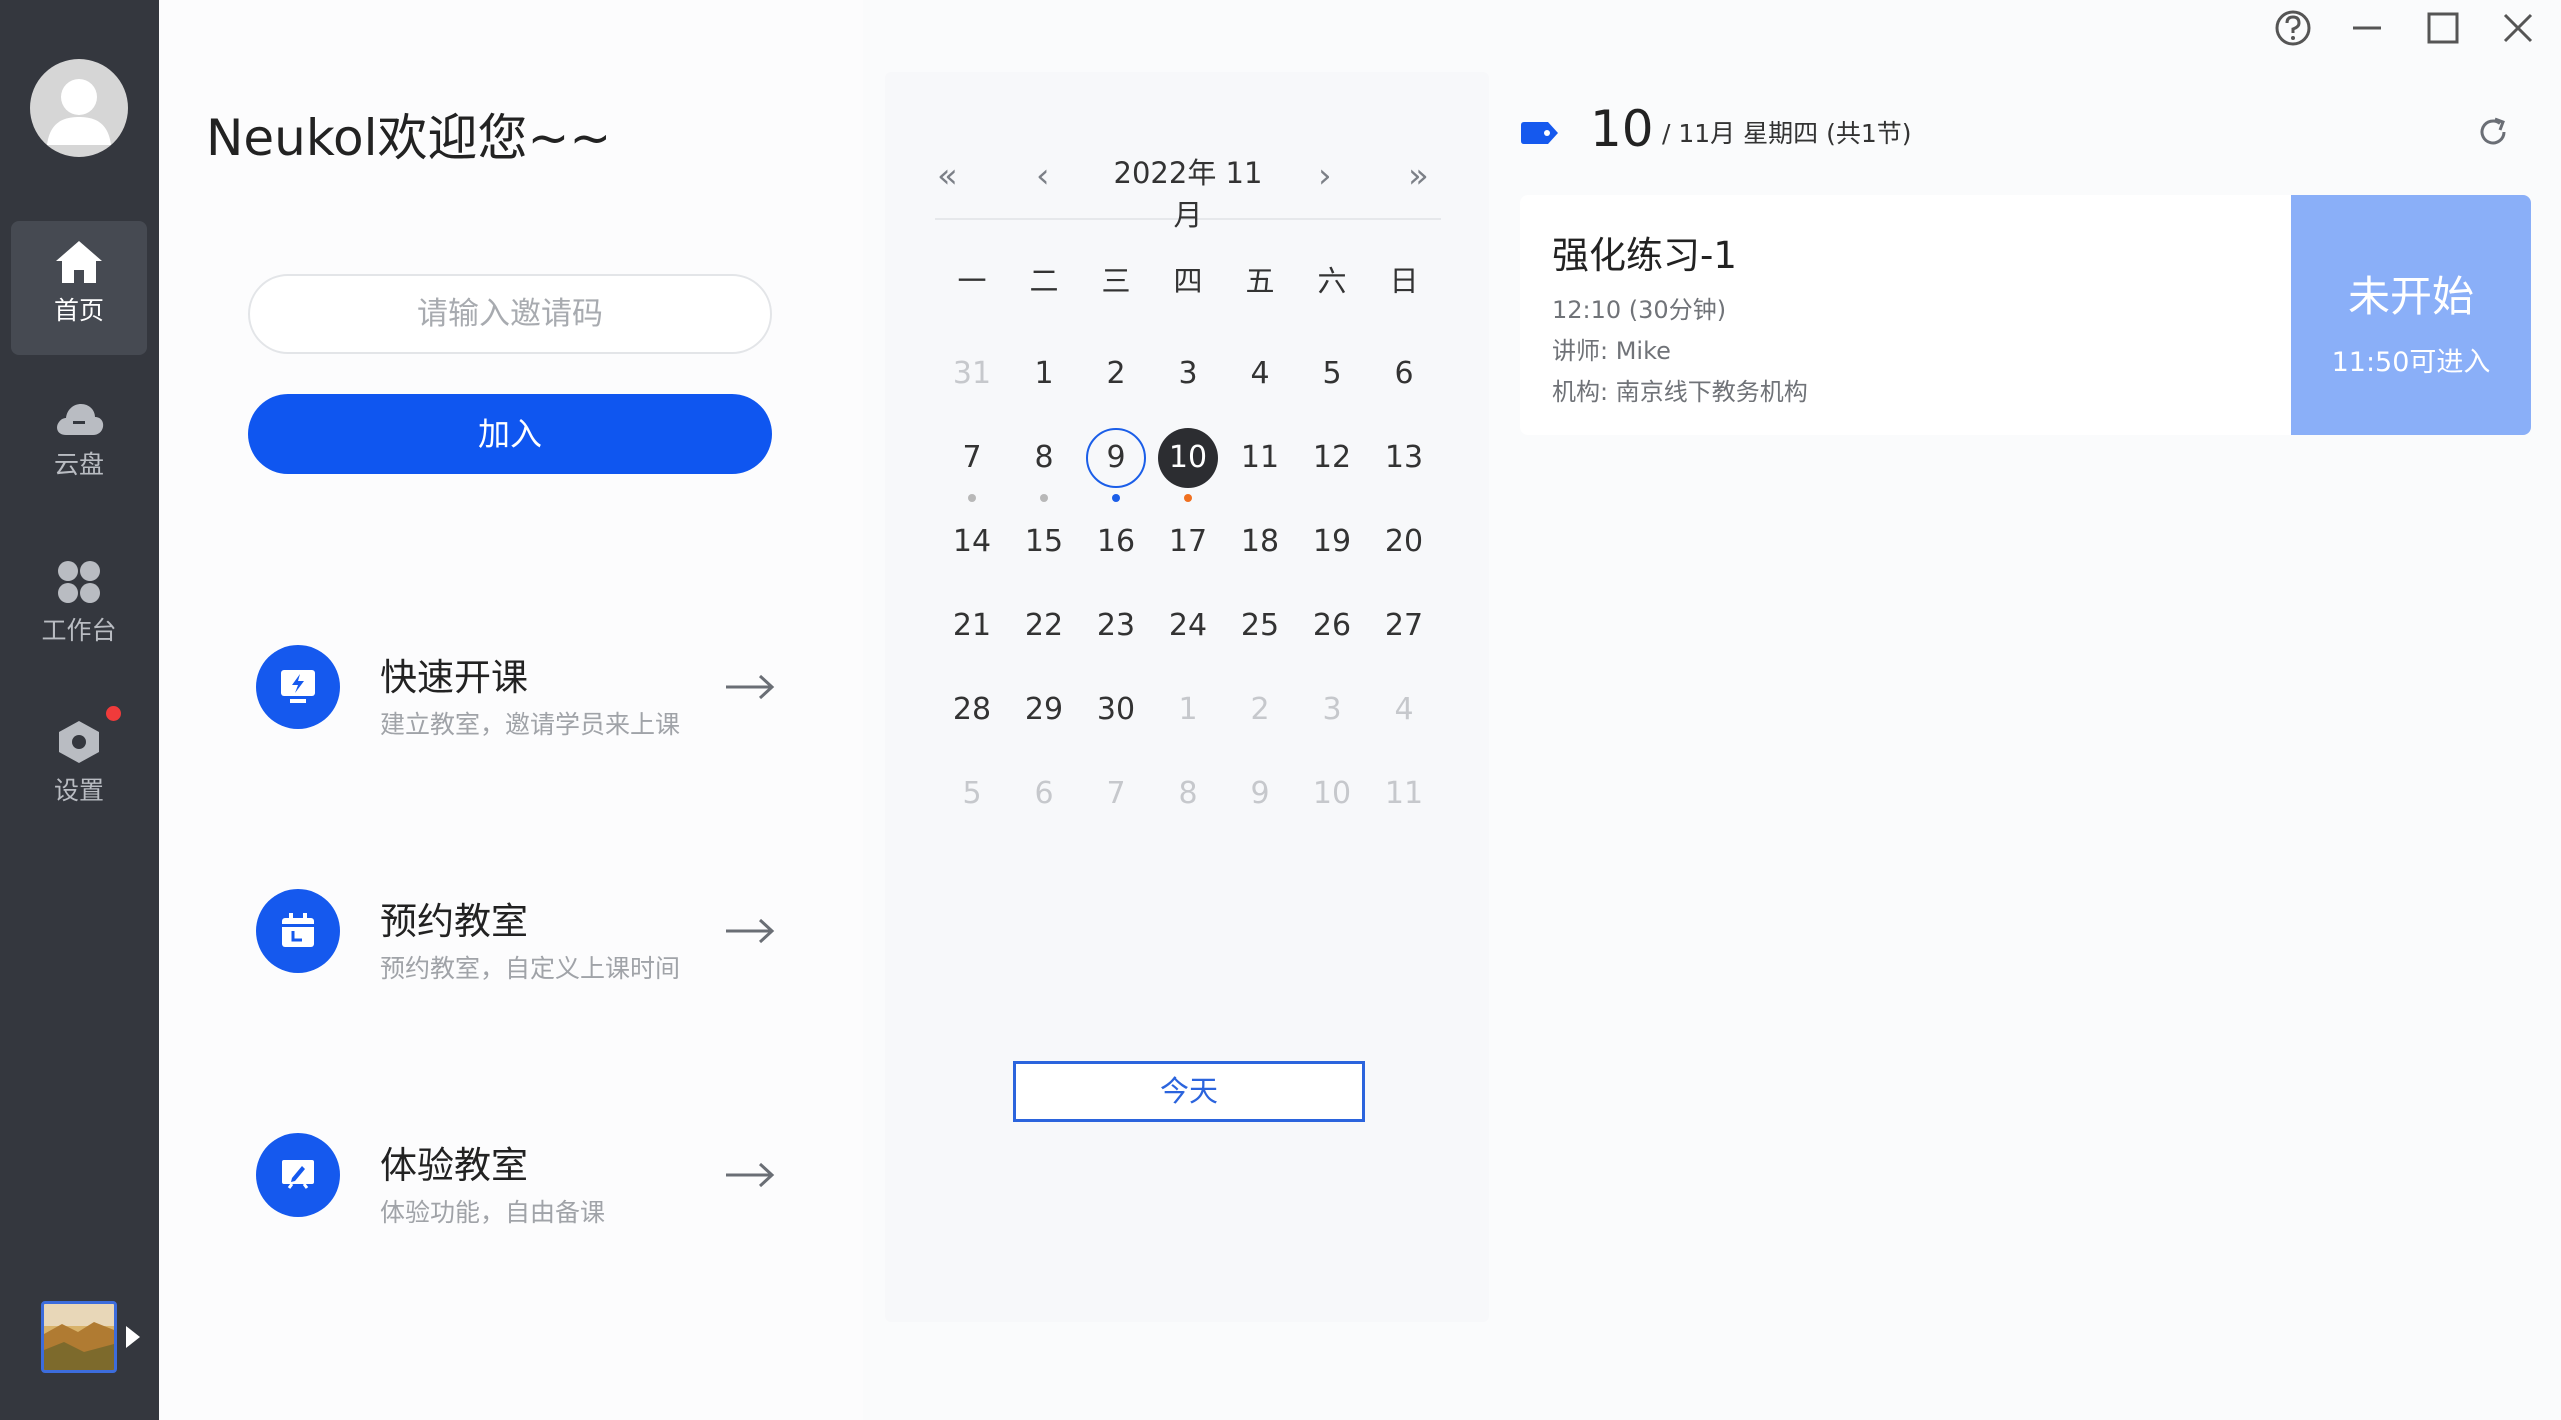 The image size is (2561, 1420). I want to click on quick-class-icon, so click(298, 687).